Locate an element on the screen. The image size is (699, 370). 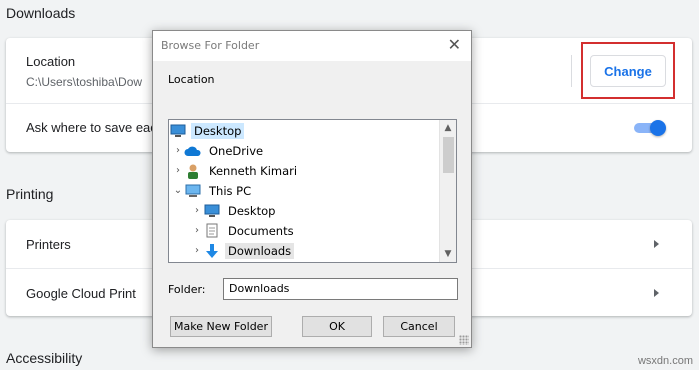
close-icon: ✕ is located at coordinates (454, 45).